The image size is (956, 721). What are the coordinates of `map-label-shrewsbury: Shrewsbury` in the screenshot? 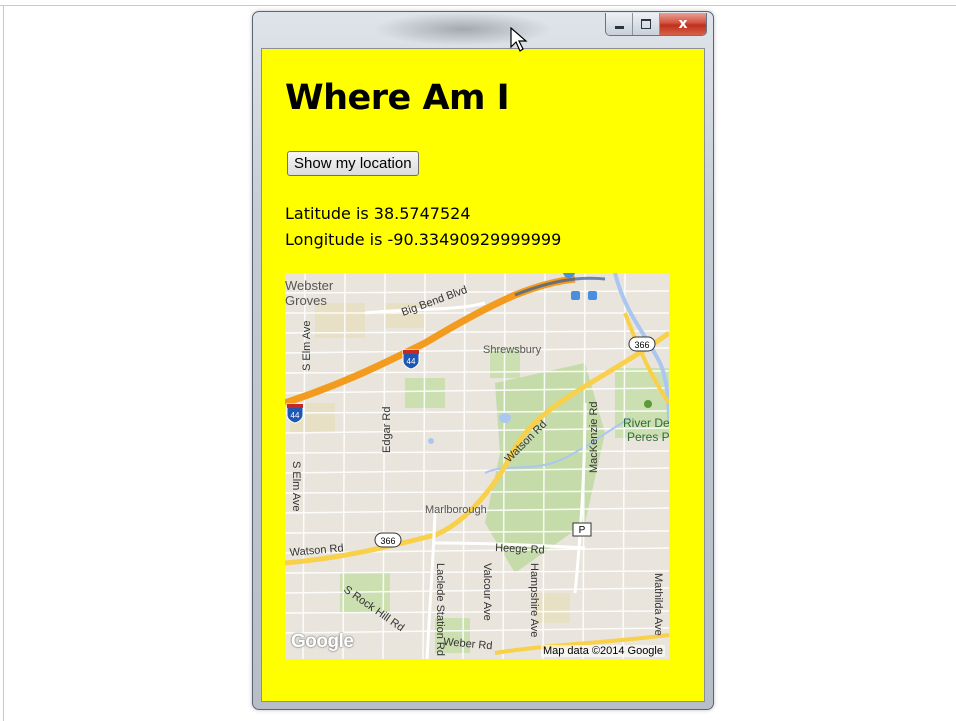 It's located at (512, 350).